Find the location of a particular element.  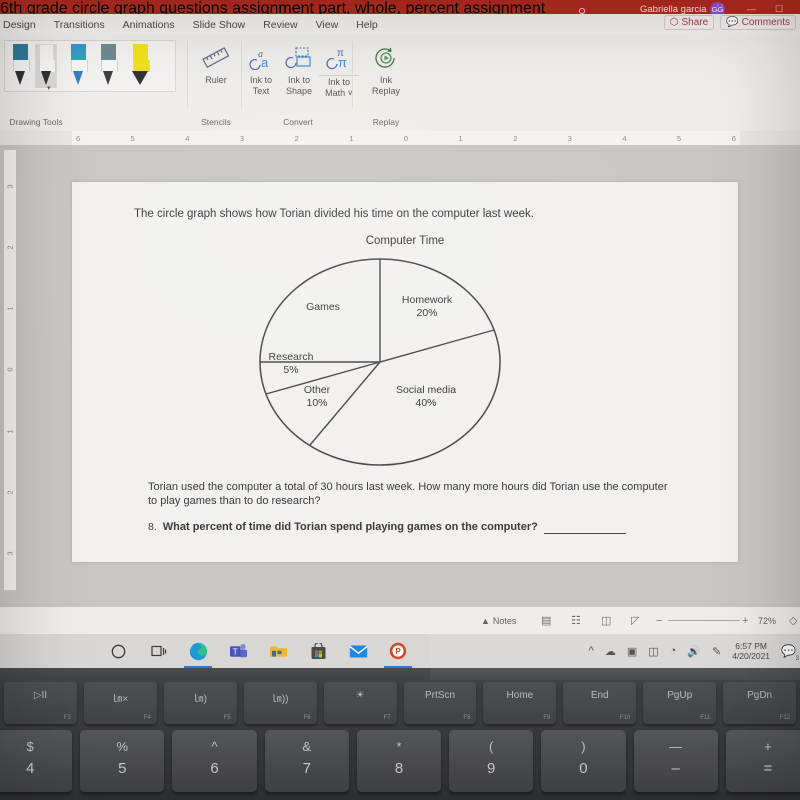

pen-blue is located at coordinates (78, 66).